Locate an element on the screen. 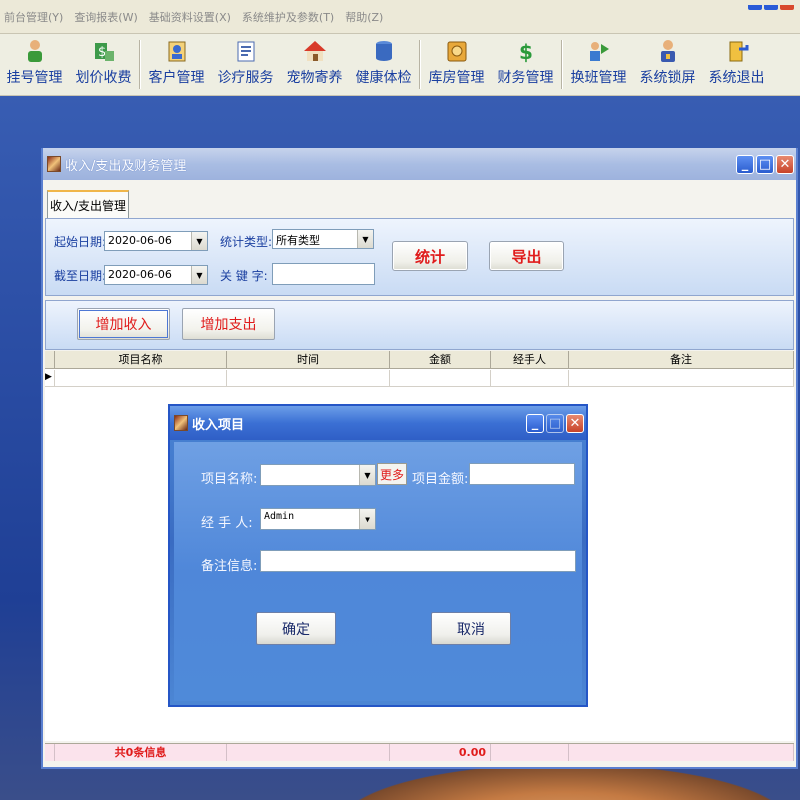  toolbar-warehouse-button: 库房管理 is located at coordinates (456, 64).